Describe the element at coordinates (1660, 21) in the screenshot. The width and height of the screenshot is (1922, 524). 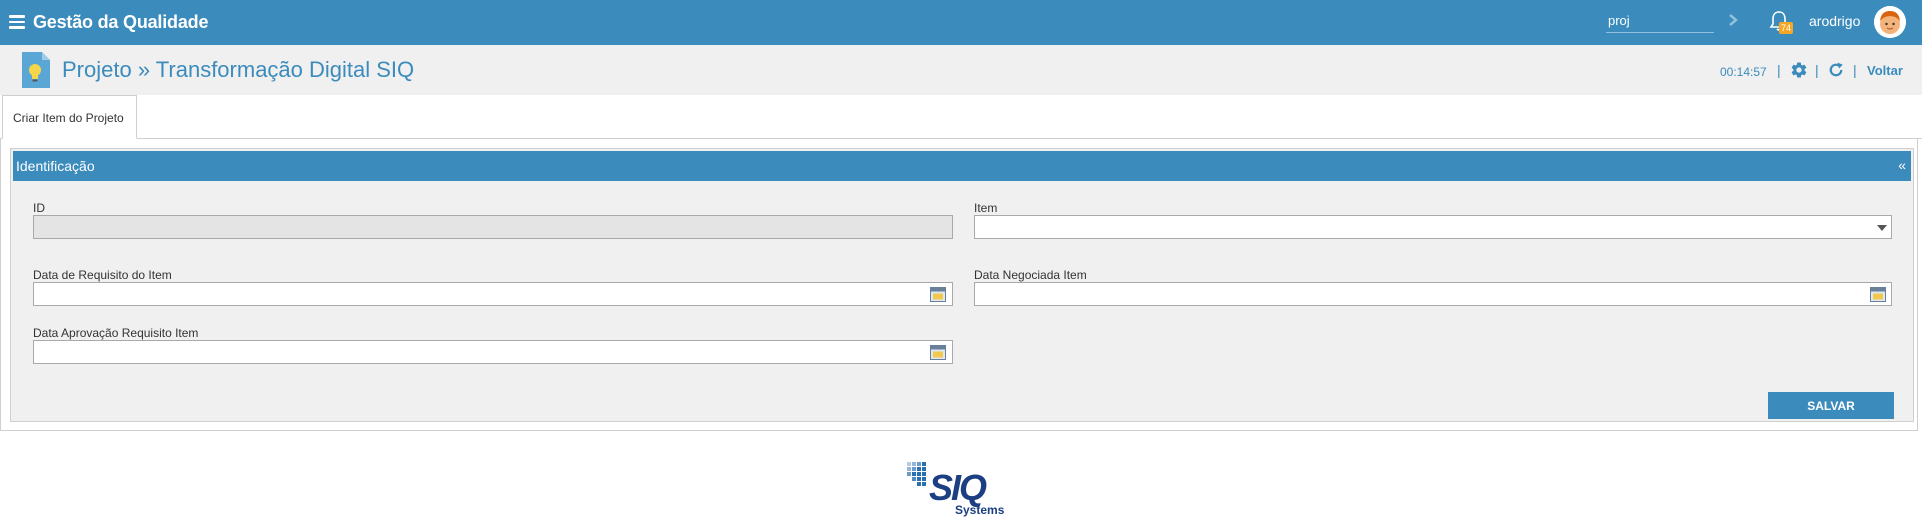
I see `search-input` at that location.